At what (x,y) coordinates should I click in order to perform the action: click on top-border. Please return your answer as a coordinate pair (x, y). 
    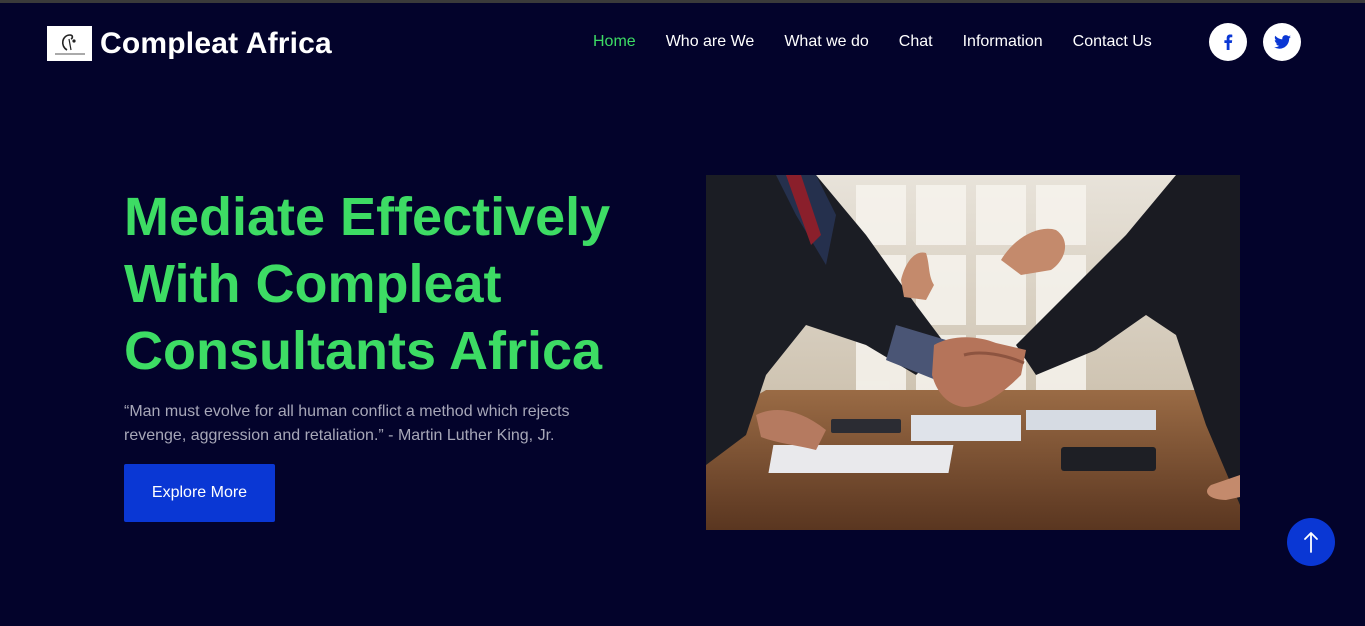
    Looking at the image, I should click on (682, 1).